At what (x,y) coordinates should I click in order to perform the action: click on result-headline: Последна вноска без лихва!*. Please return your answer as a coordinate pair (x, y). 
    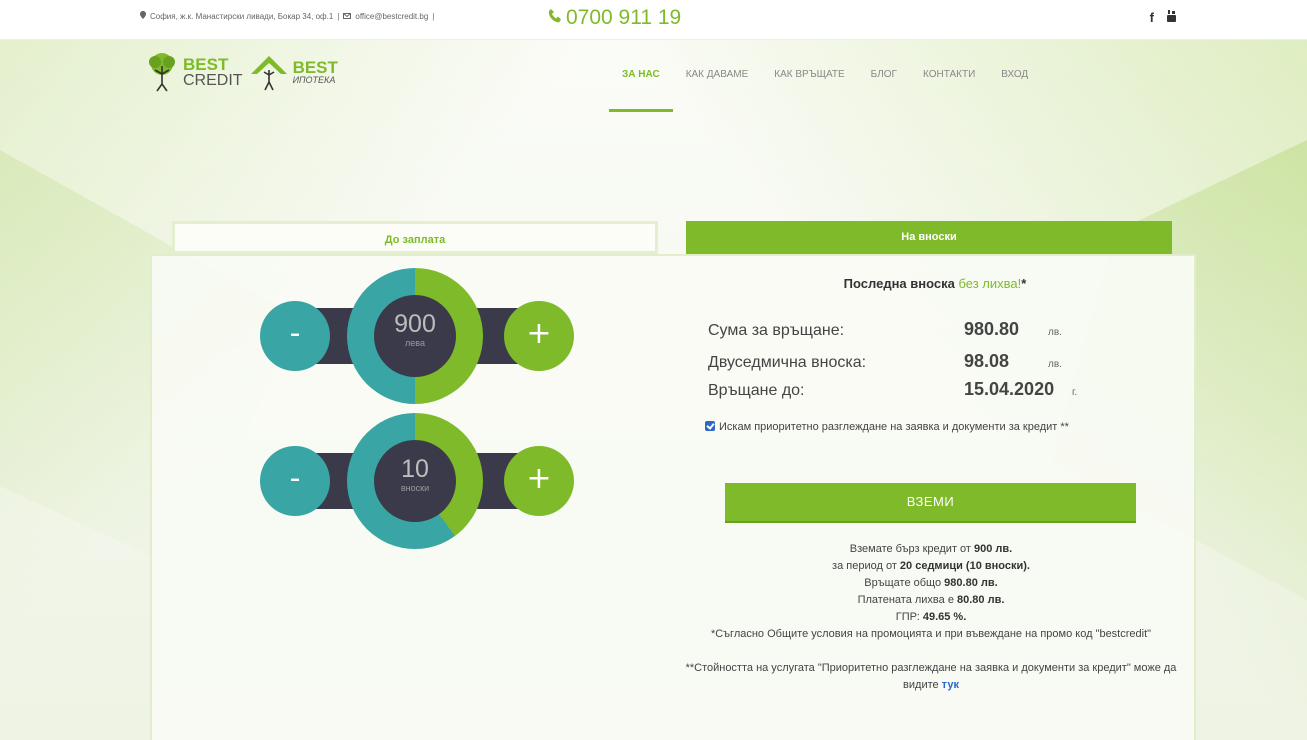
    Looking at the image, I should click on (935, 283).